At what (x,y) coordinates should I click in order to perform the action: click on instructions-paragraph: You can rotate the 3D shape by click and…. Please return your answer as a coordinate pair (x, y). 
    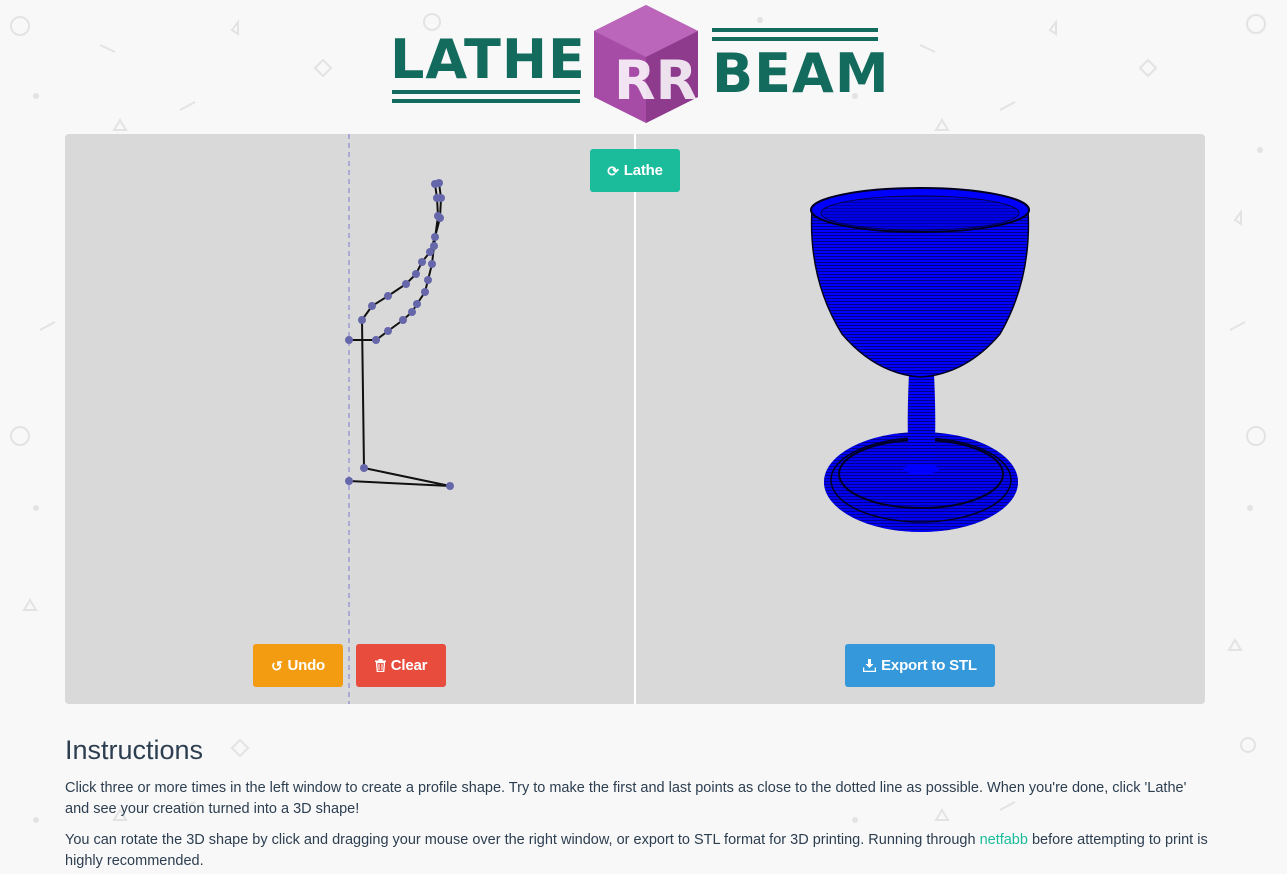
    Looking at the image, I should click on (637, 851).